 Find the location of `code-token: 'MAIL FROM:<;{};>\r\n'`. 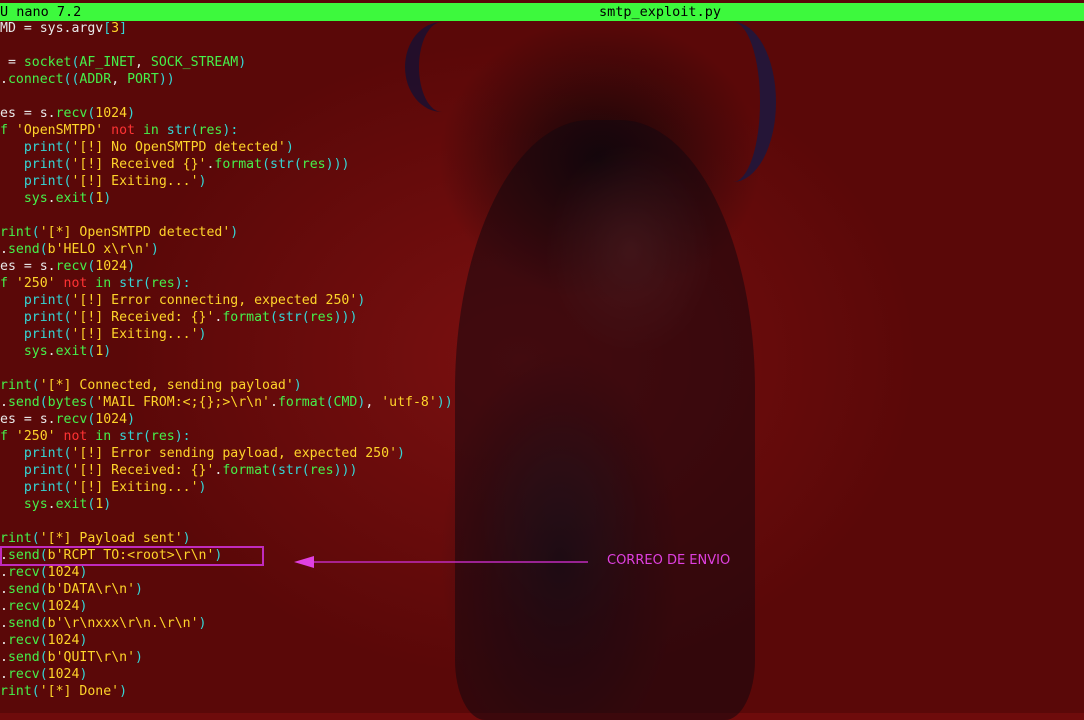

code-token: 'MAIL FROM:<;{};>\r\n' is located at coordinates (182, 402).